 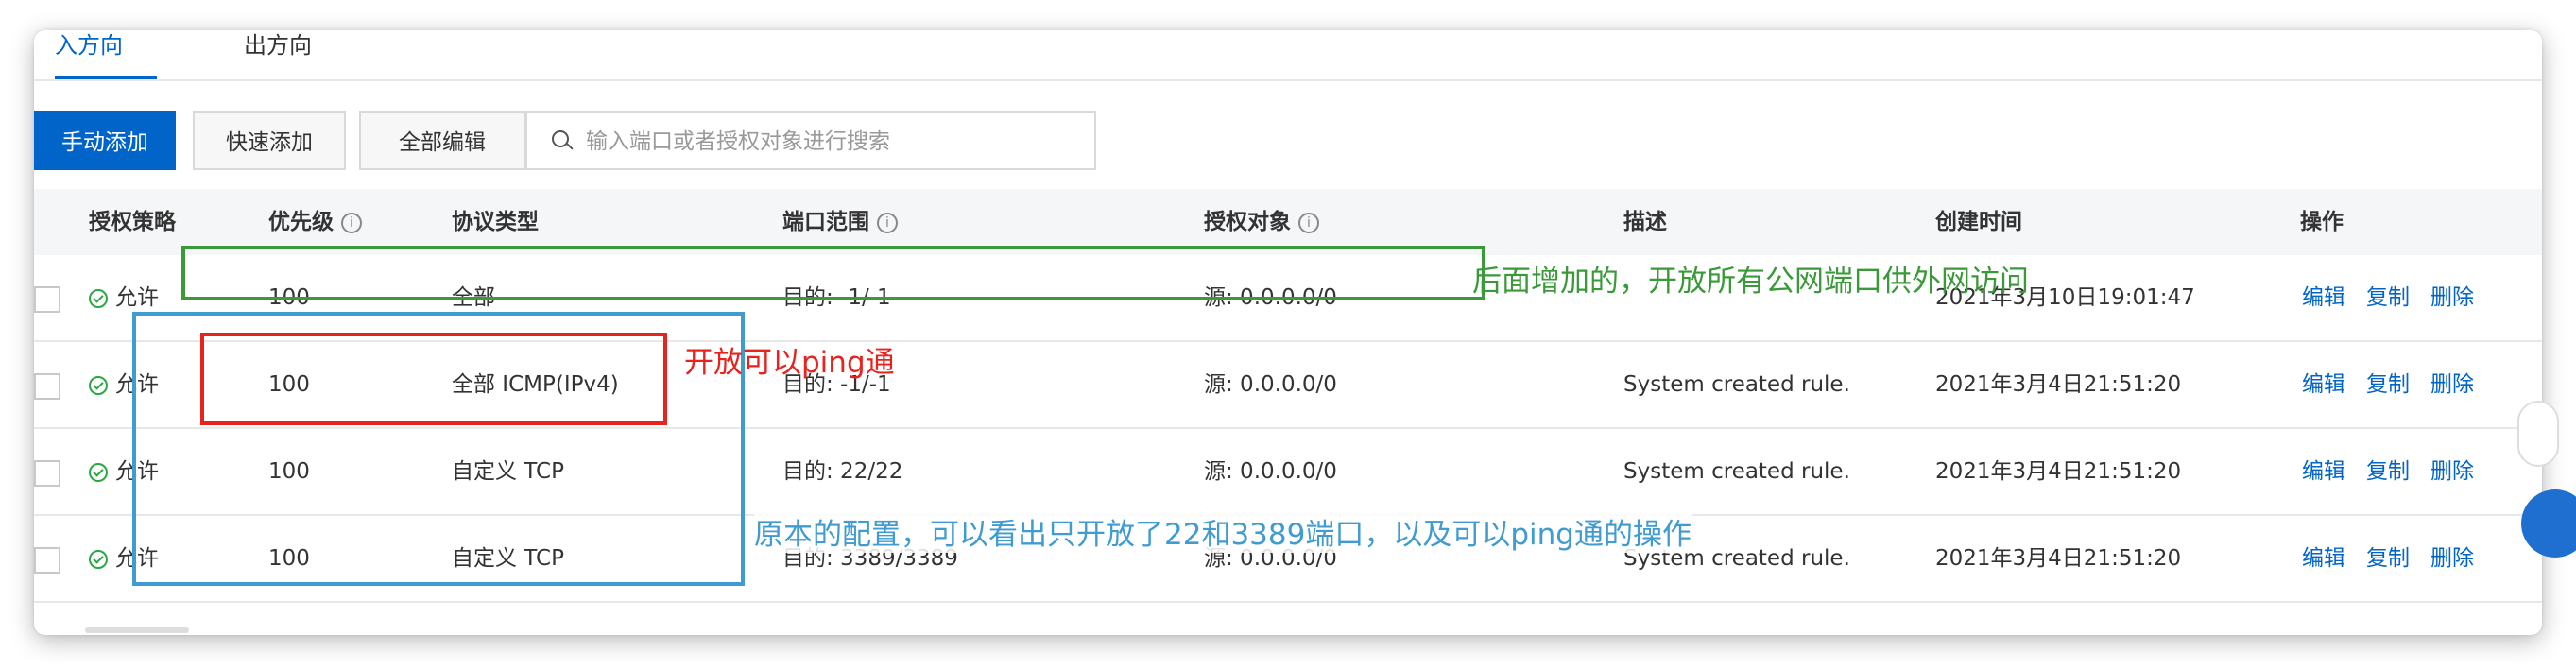 I want to click on table-header: 授权策略 优先级 i 协议类型 端口范围 i 授权对象 i 描述 创建时间 操作, so click(x=1288, y=223).